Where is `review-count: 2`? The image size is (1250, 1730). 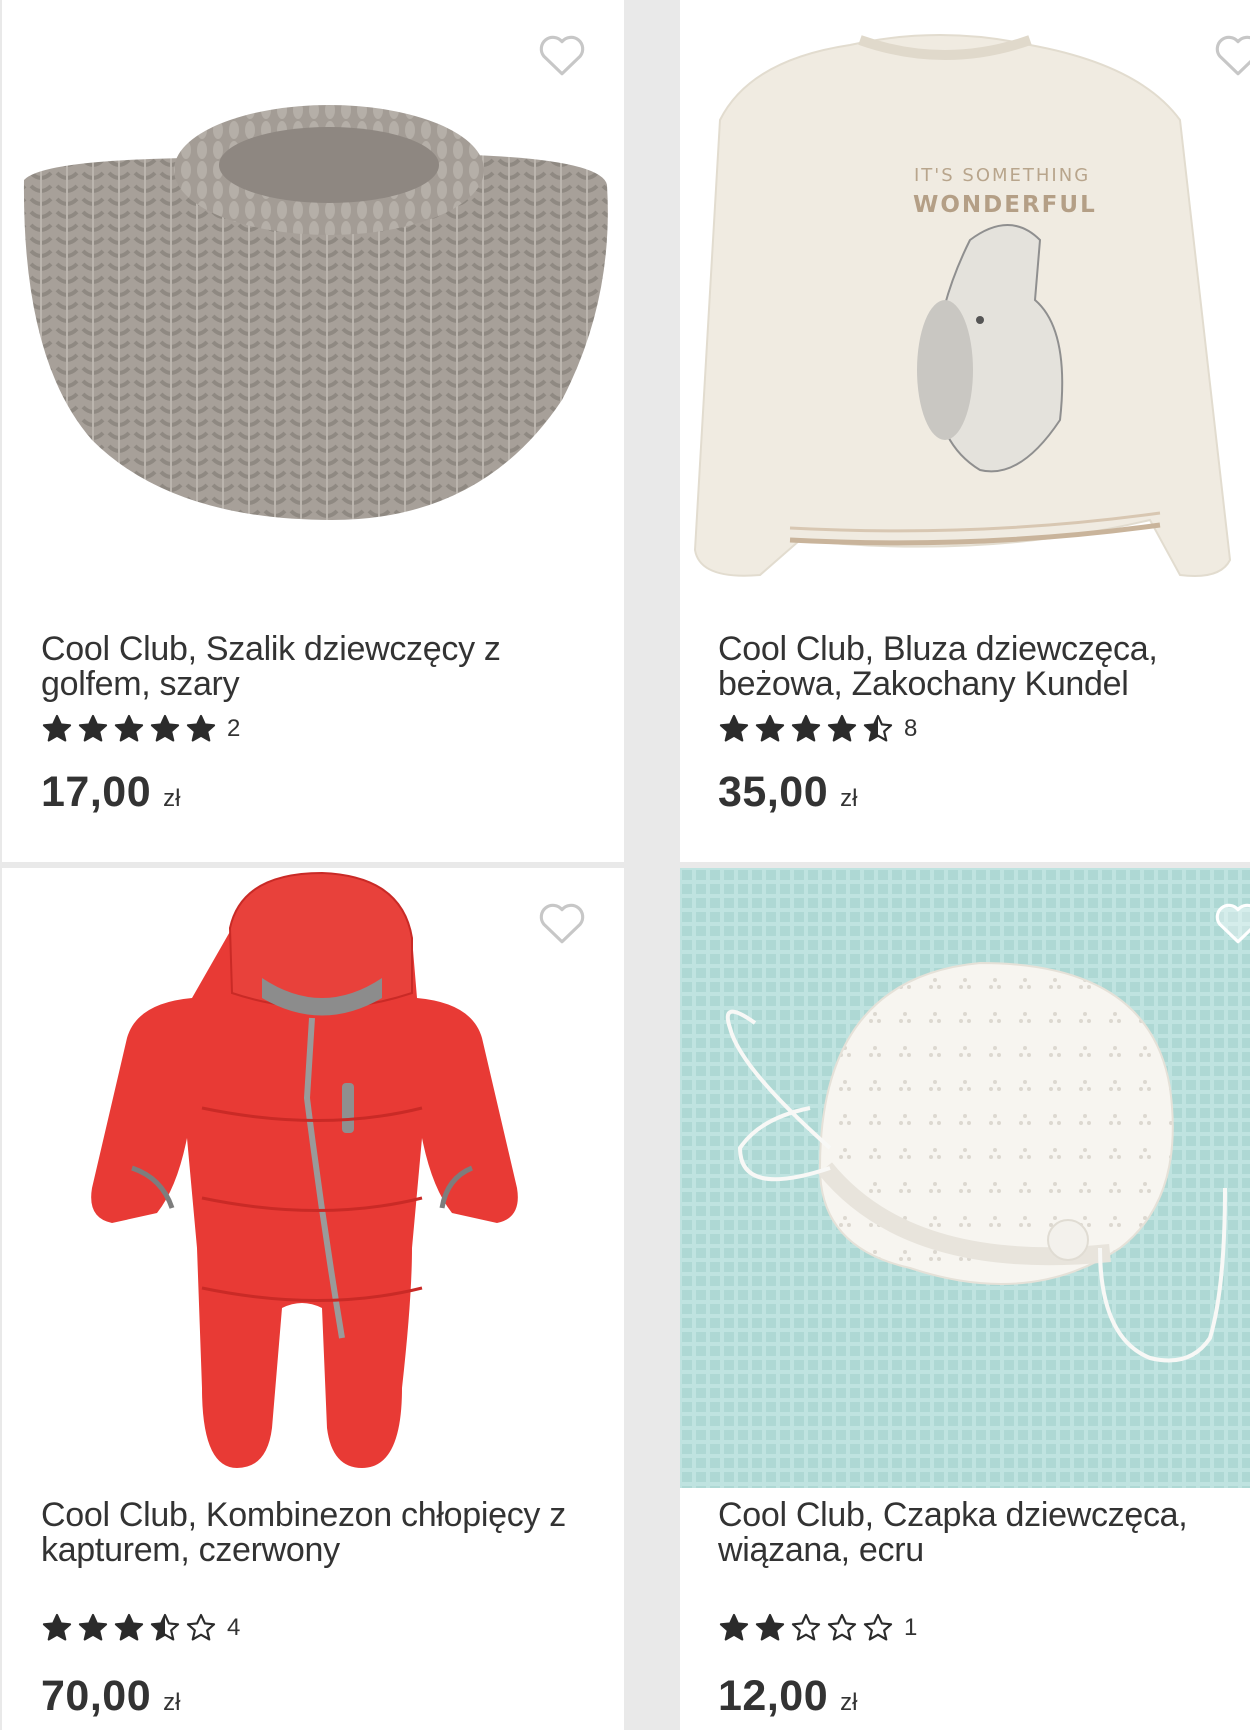 review-count: 2 is located at coordinates (234, 728).